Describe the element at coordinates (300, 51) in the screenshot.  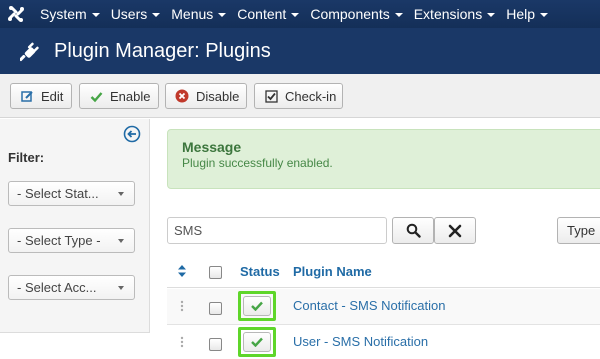
I see `page-header: Plugin Manager: Plugins` at that location.